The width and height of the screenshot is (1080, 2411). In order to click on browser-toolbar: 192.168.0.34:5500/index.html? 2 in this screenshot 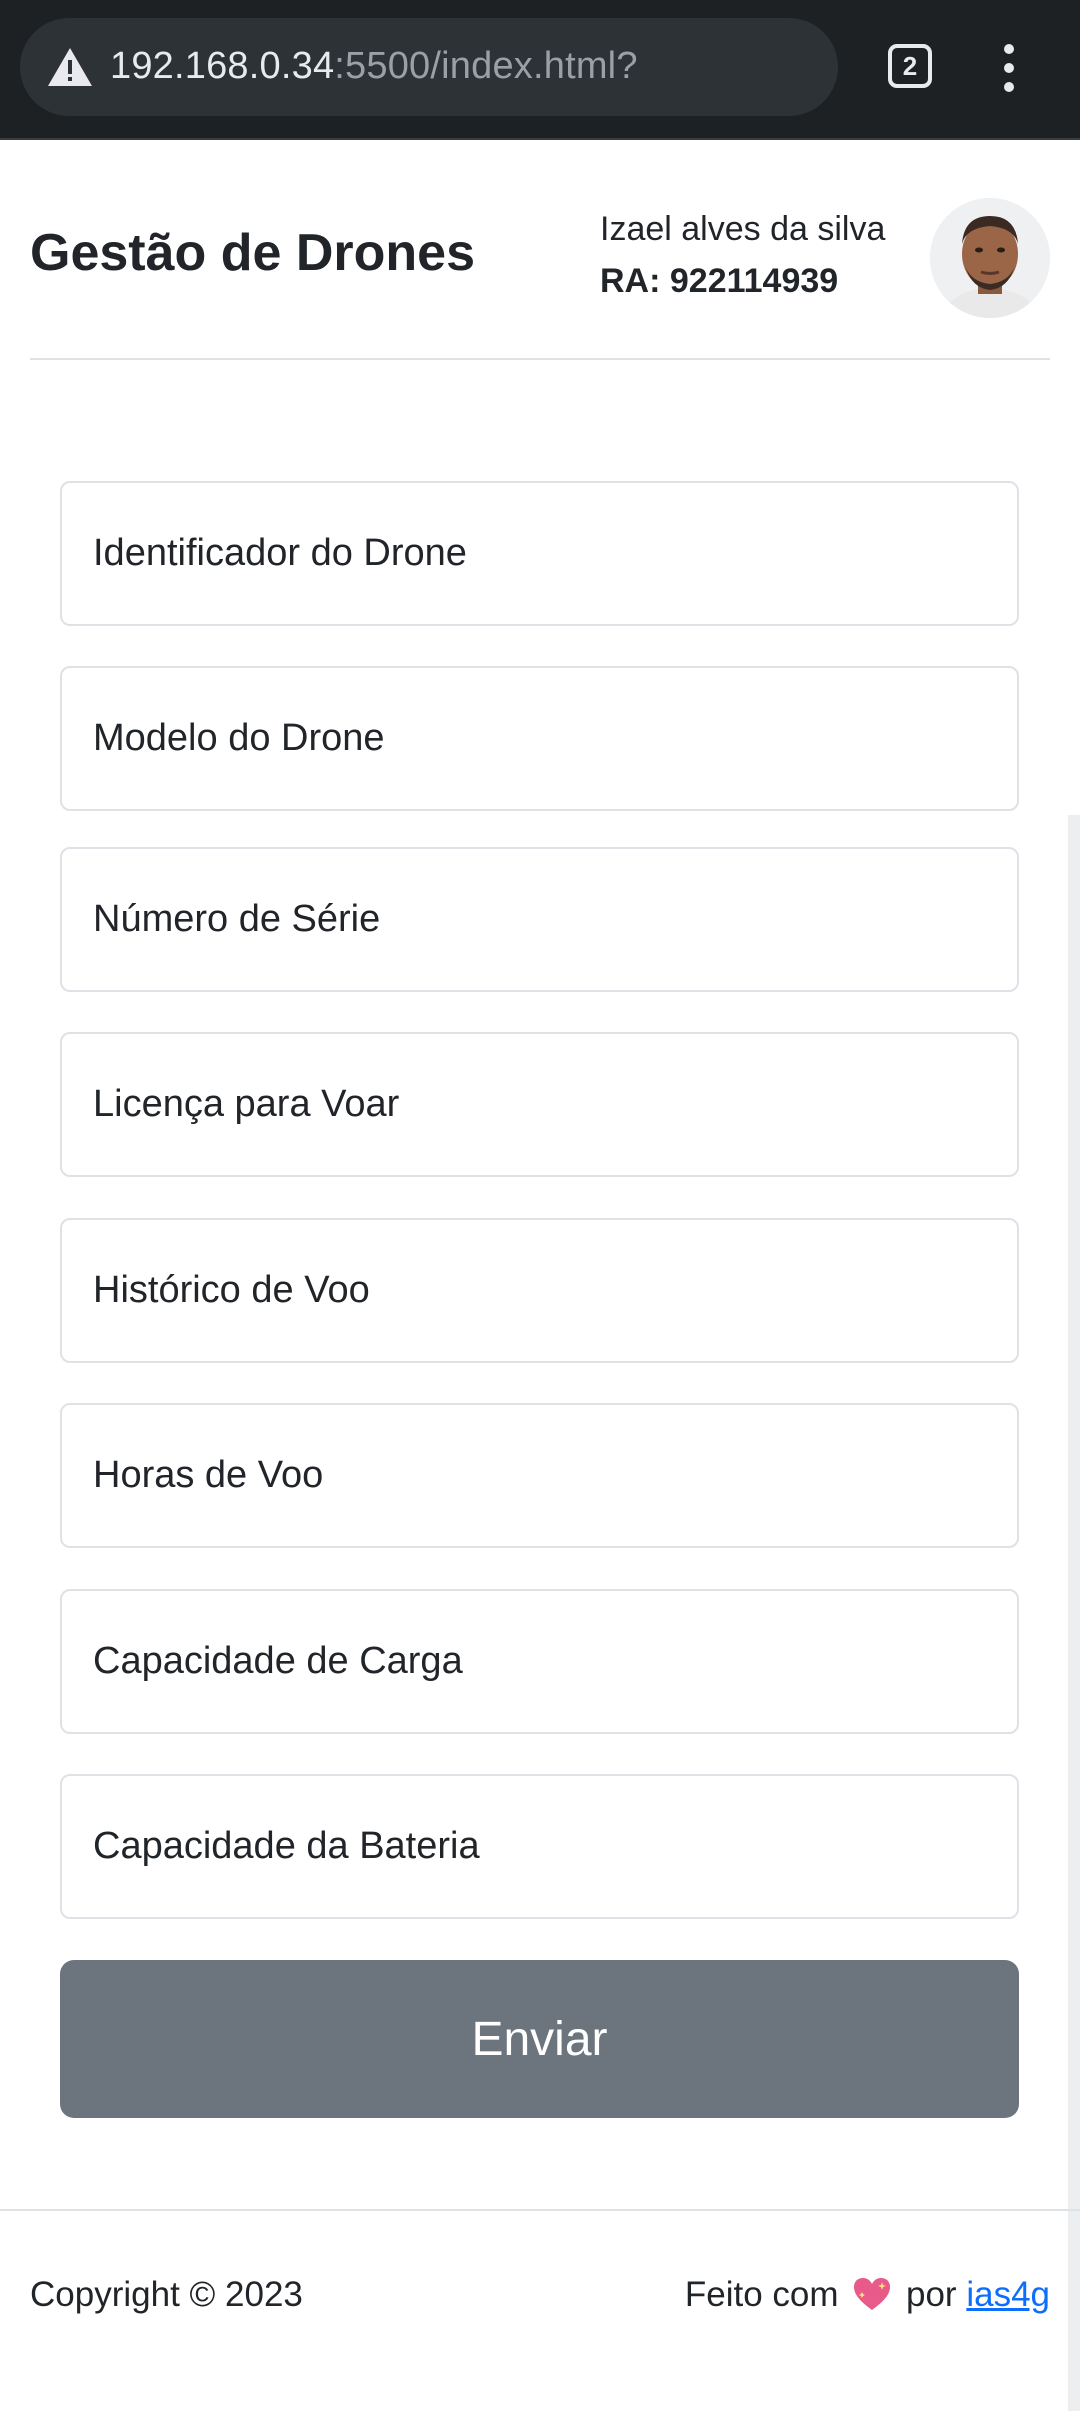, I will do `click(540, 70)`.